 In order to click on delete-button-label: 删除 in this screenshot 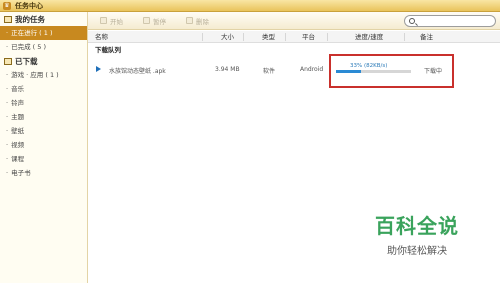, I will do `click(202, 21)`.